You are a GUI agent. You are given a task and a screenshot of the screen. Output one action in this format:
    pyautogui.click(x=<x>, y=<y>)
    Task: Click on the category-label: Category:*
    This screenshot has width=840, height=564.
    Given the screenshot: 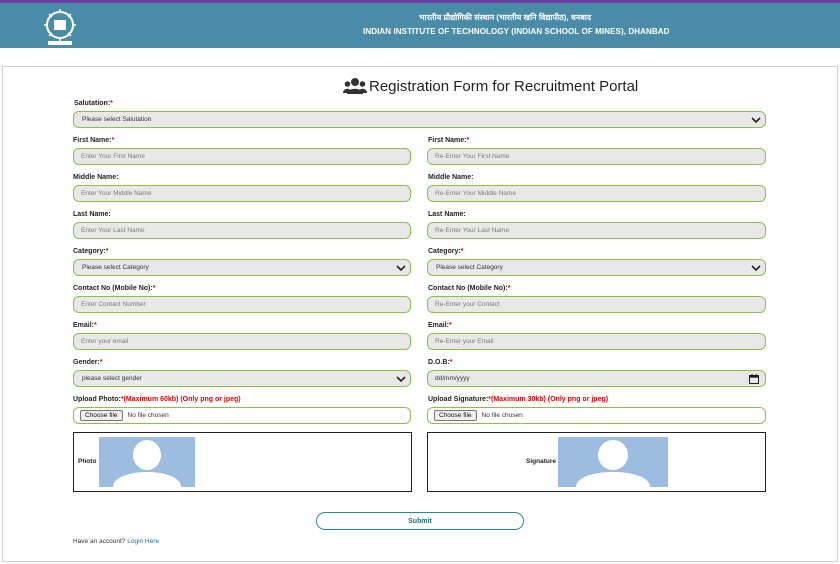 What is the action you would take?
    pyautogui.click(x=91, y=251)
    